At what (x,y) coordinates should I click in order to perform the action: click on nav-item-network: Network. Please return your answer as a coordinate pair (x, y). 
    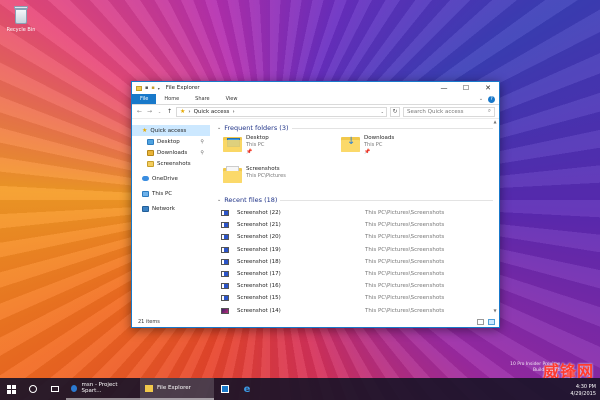
    Looking at the image, I should click on (171, 208).